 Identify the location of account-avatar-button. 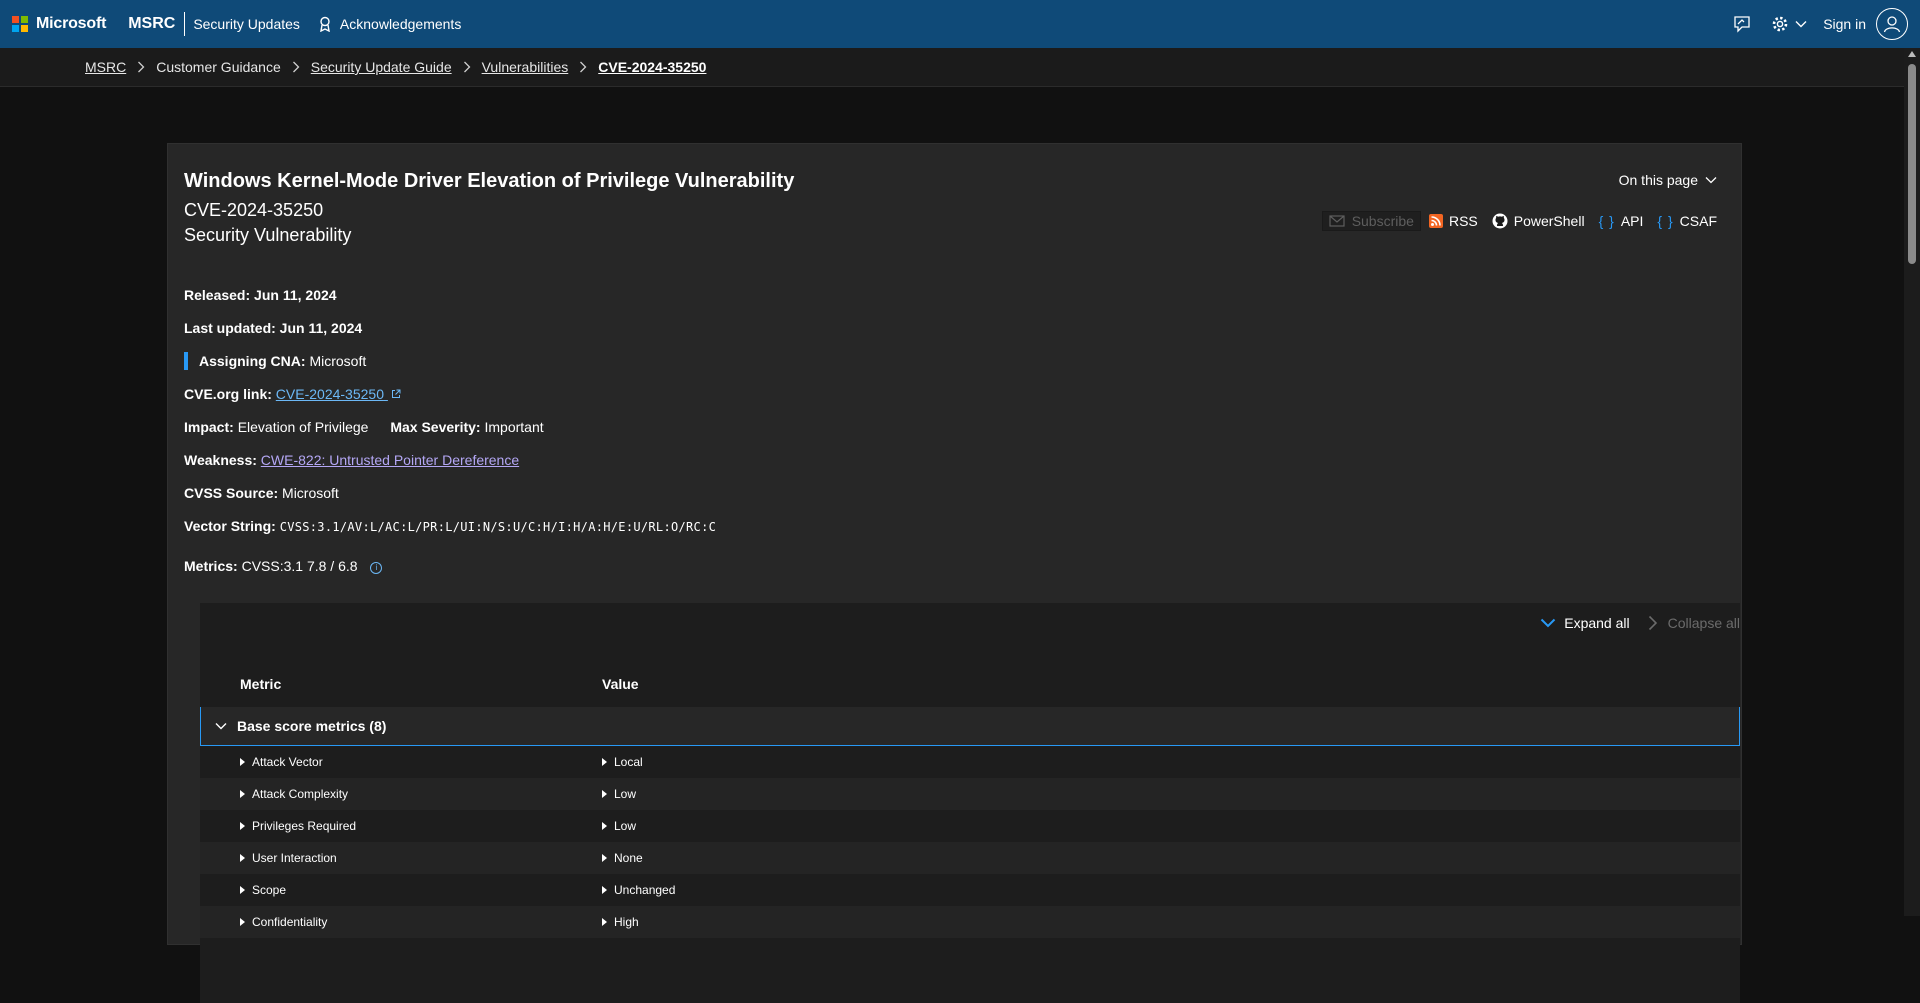
(1892, 24).